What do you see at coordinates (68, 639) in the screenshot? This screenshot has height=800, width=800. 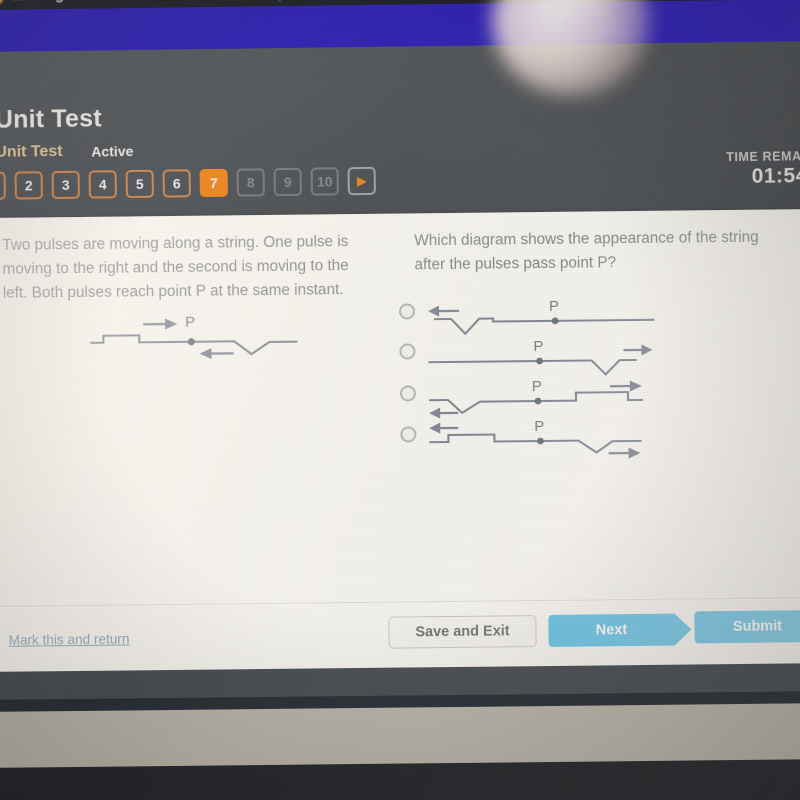 I see `mark-and-return-link: Mark this and return` at bounding box center [68, 639].